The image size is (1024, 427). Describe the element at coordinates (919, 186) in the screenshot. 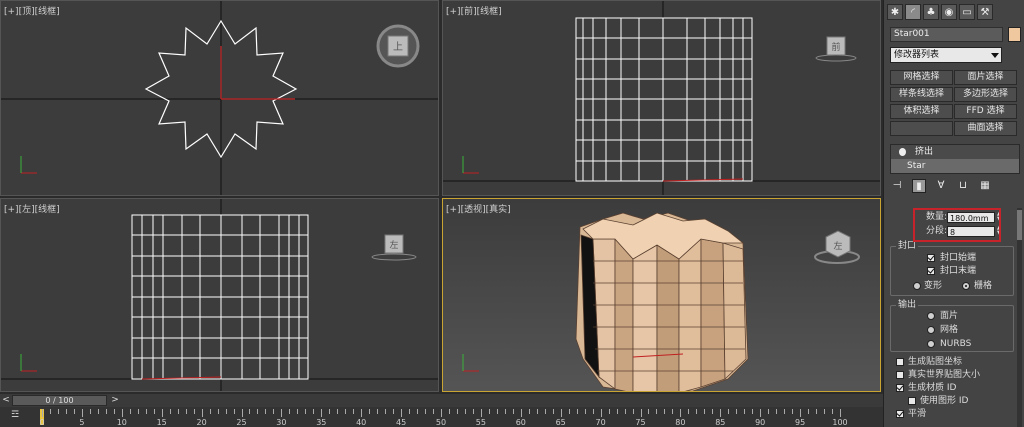

I see `show-end-result-icon: ▮` at that location.